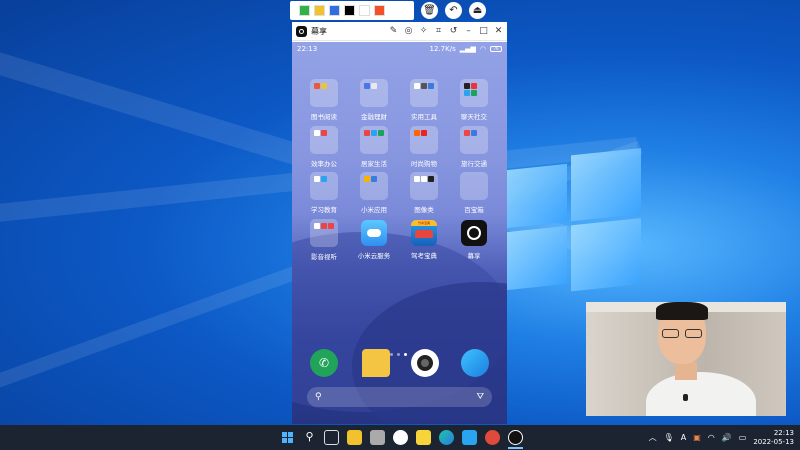  I want to click on folder-label: 时尚购物, so click(424, 164).